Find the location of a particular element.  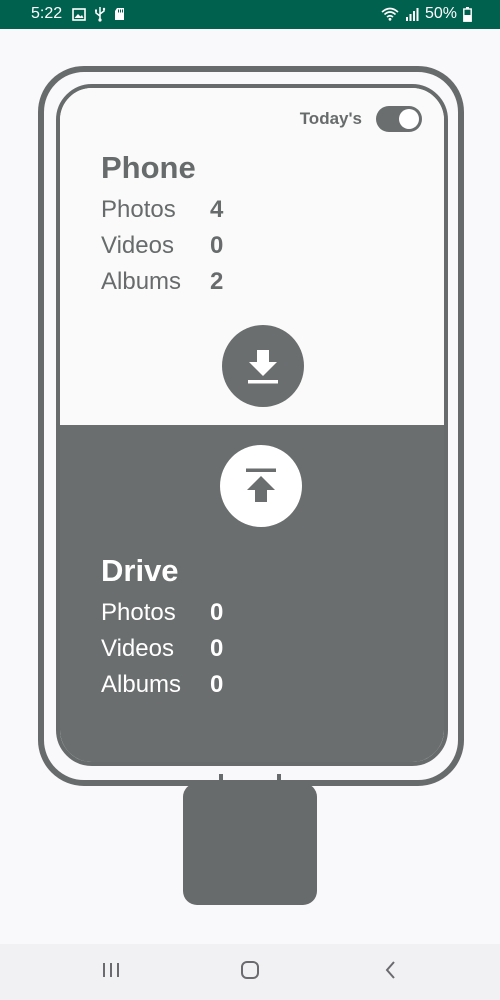

battery-icon is located at coordinates (467, 14).